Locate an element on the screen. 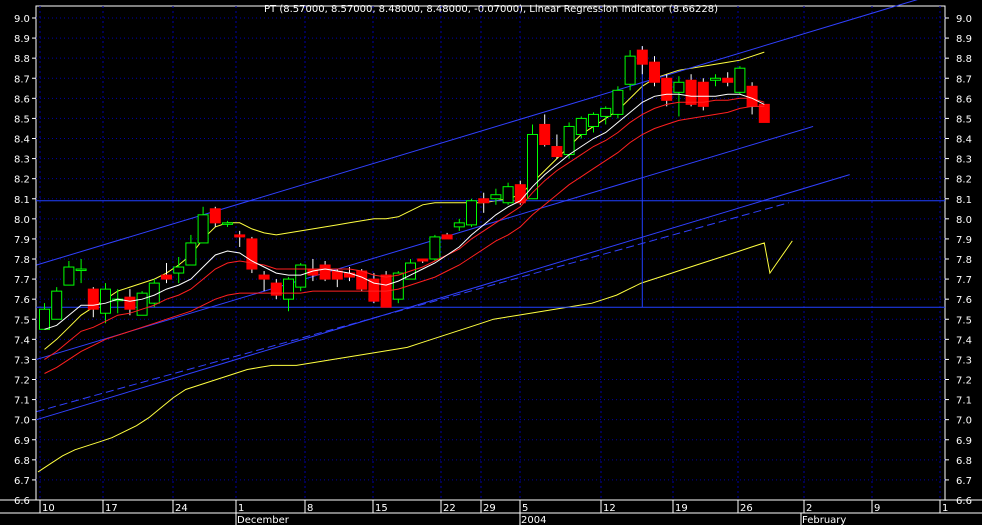 Image resolution: width=982 pixels, height=525 pixels. y-tick-label-right: 6.8 is located at coordinates (964, 461).